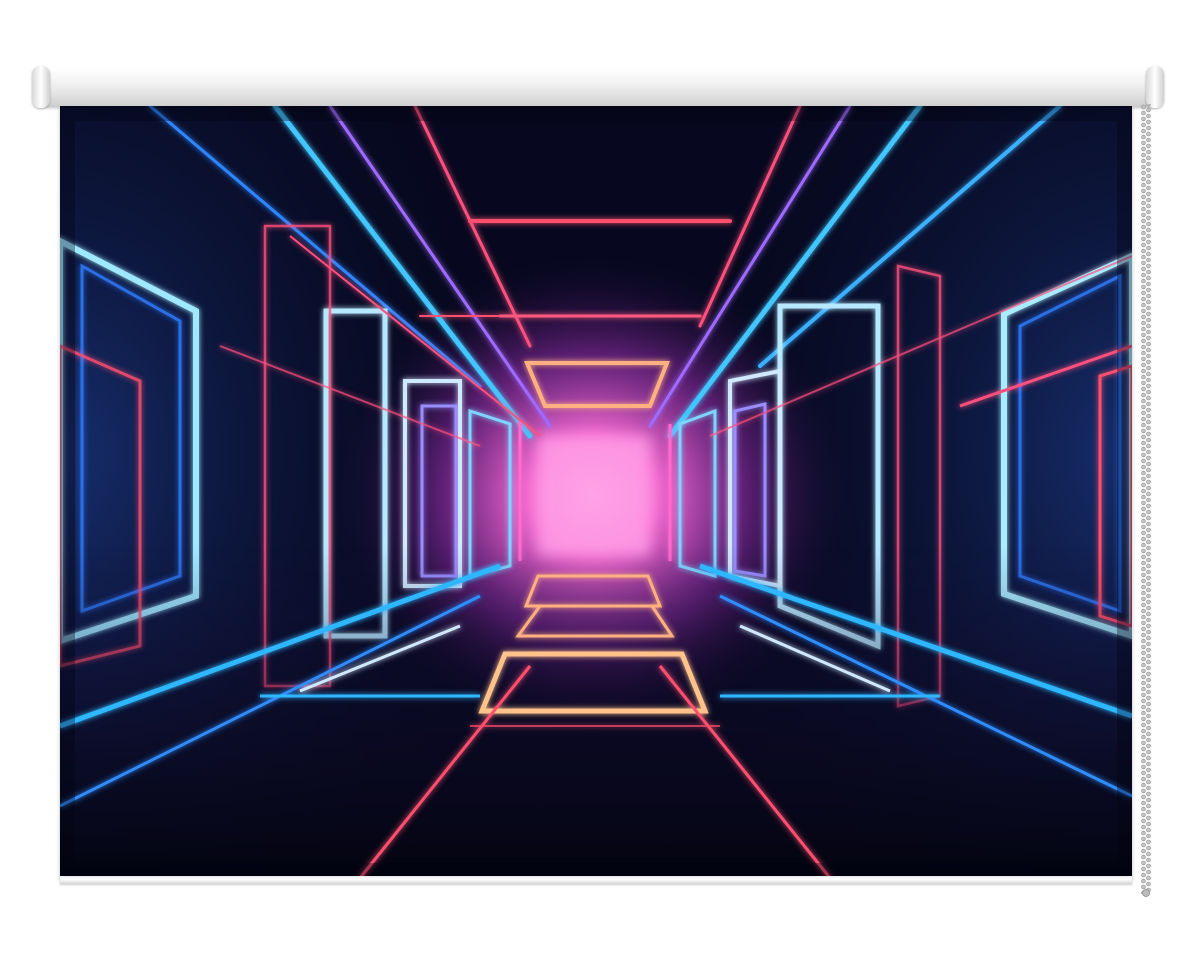 This screenshot has height=973, width=1200. What do you see at coordinates (1146, 501) in the screenshot?
I see `bead-chain` at bounding box center [1146, 501].